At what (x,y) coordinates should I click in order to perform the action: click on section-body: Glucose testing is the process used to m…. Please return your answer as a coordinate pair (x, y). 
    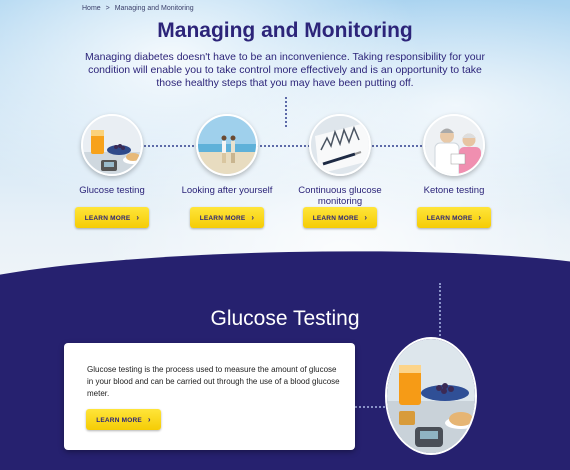
    Looking at the image, I should click on (213, 381).